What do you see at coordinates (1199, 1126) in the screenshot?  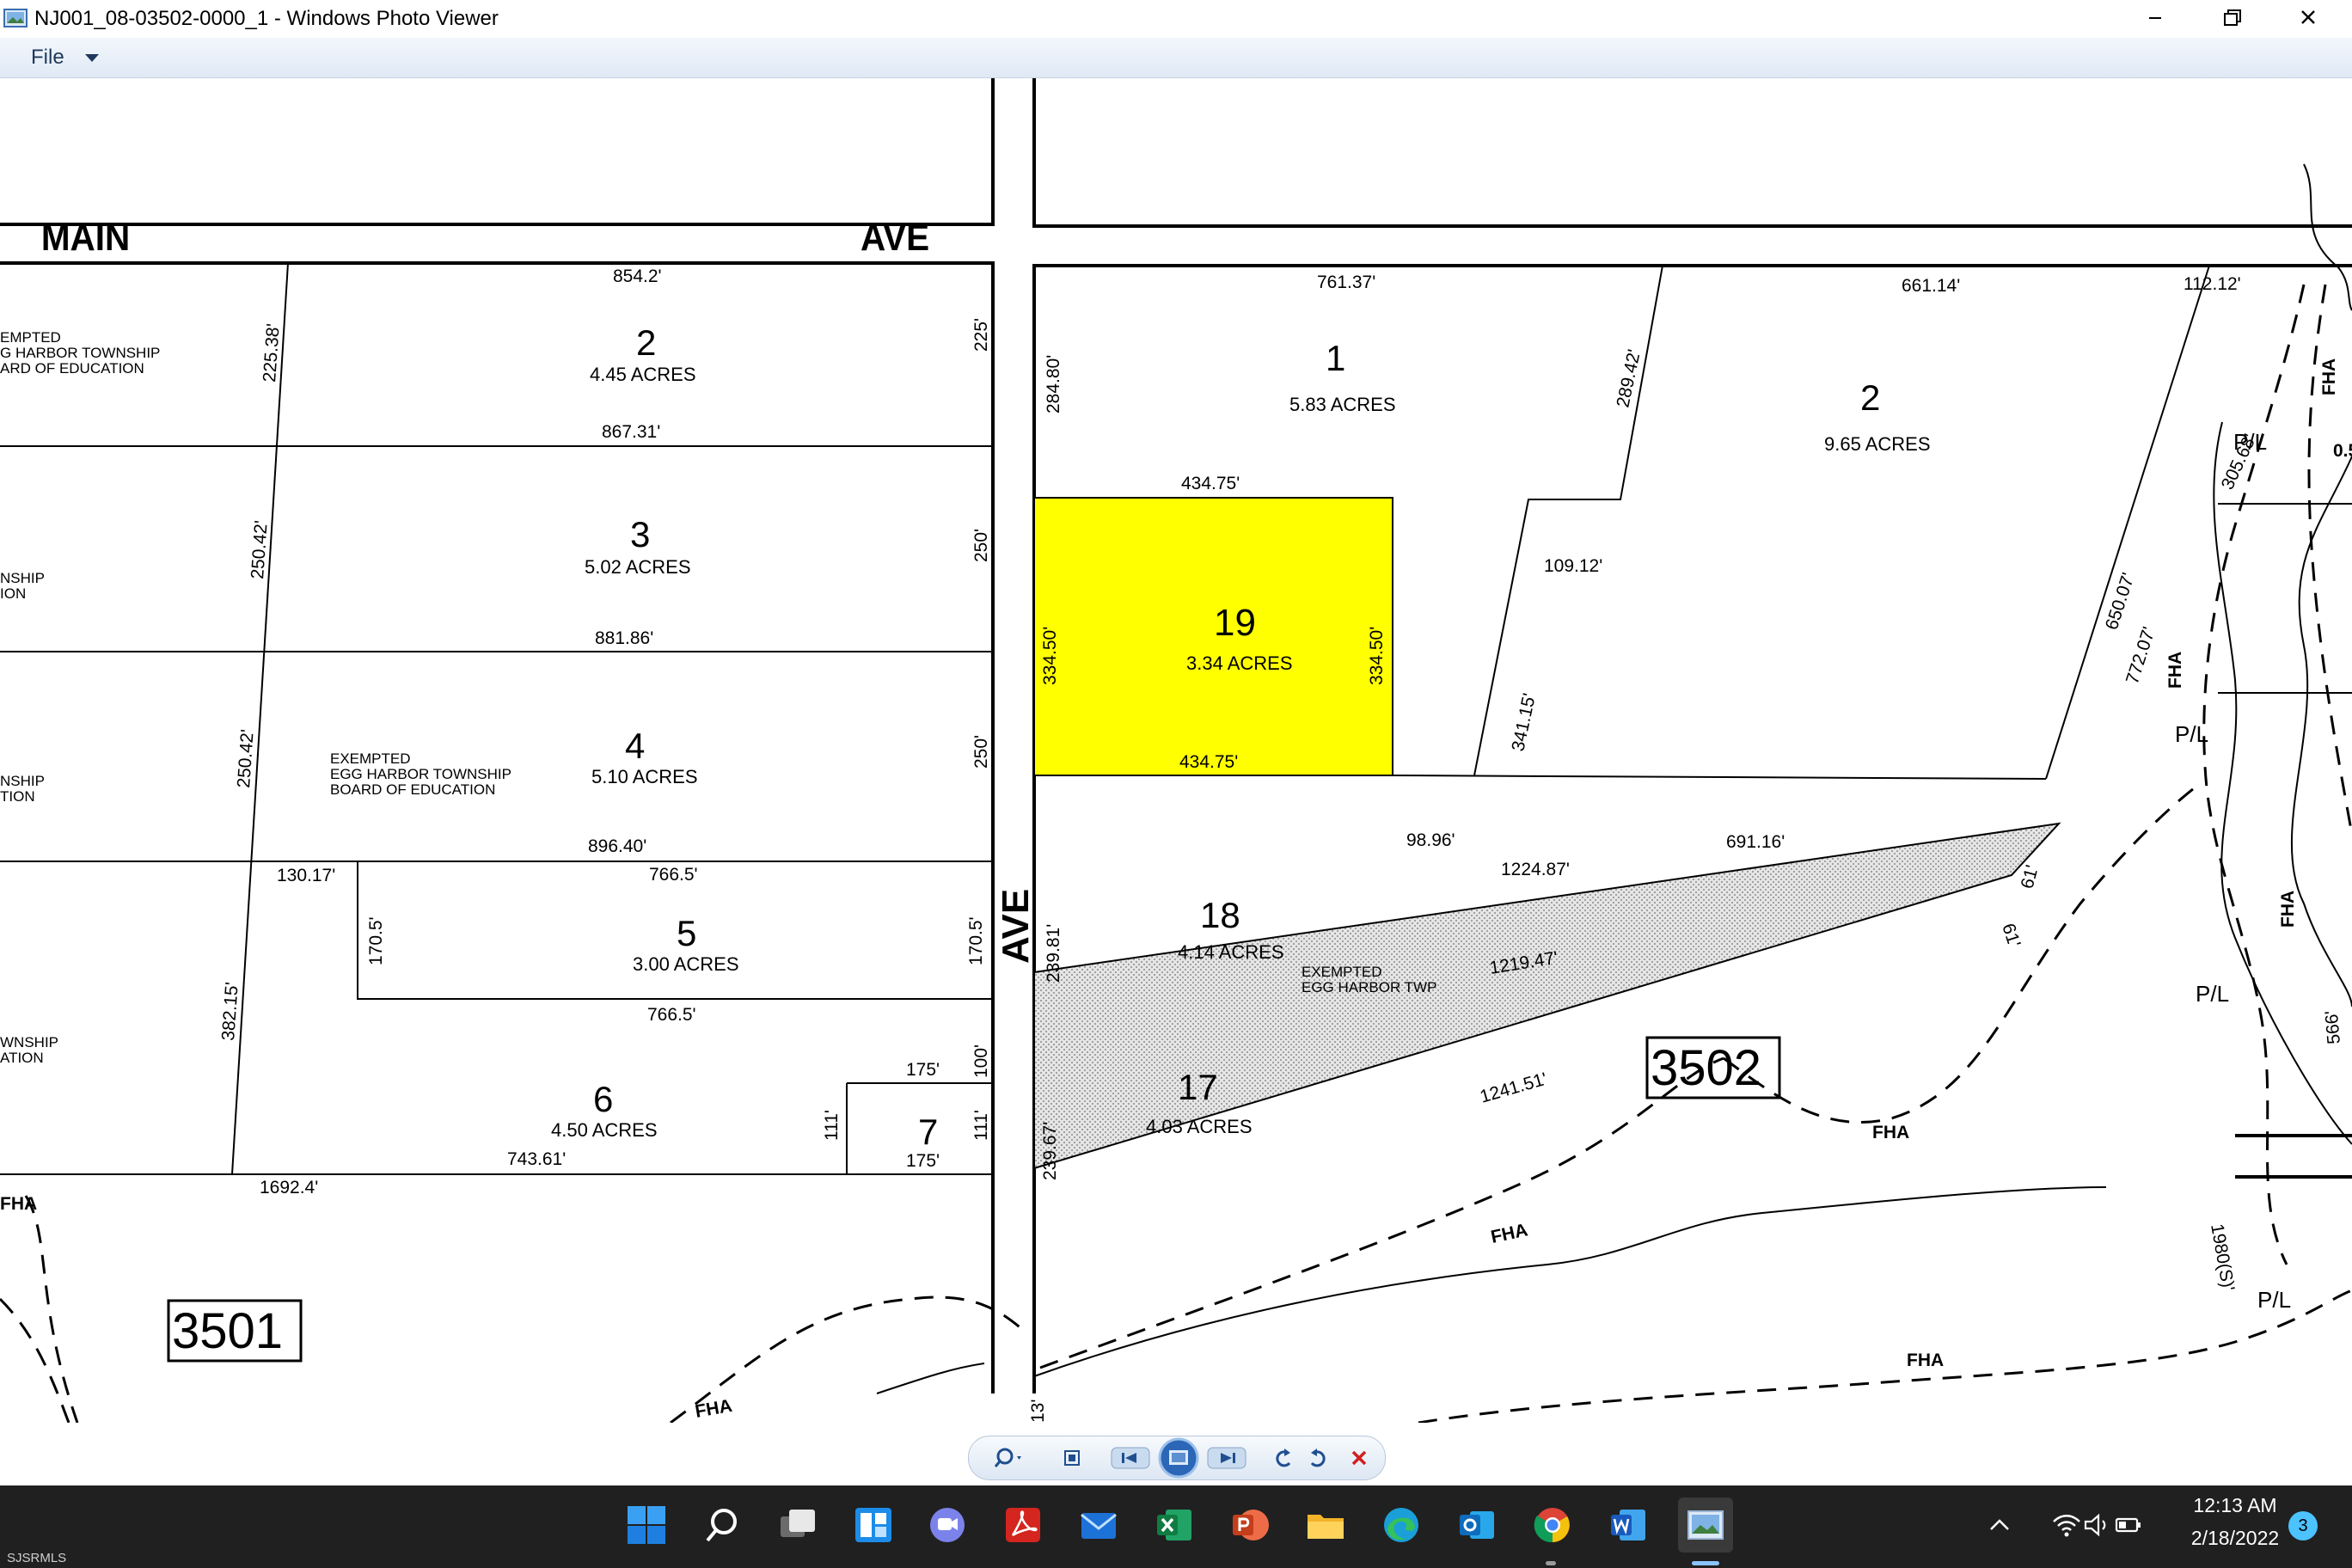 I see `lot-acres: 4.03 ACRES` at bounding box center [1199, 1126].